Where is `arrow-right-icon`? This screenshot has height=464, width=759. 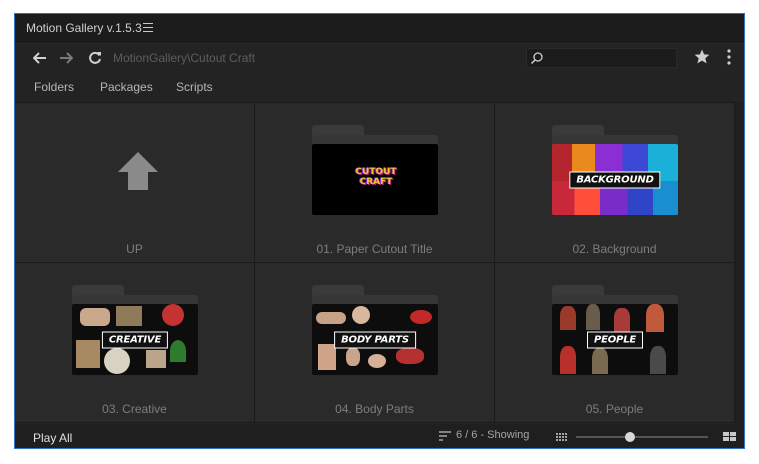
arrow-right-icon is located at coordinates (66, 58).